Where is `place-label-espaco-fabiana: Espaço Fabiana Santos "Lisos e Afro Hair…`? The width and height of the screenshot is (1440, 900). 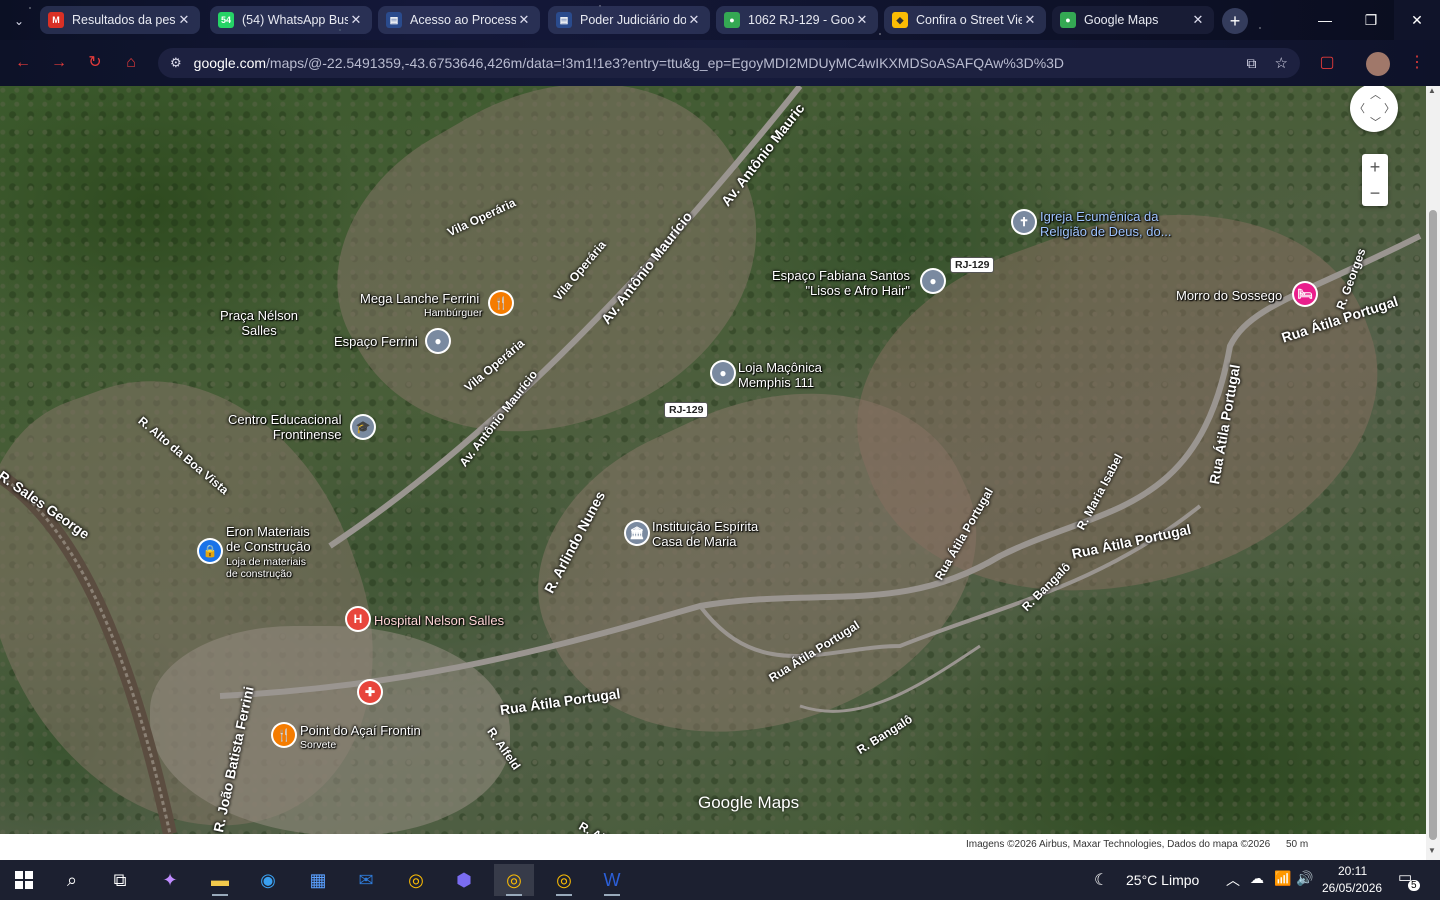
place-label-espaco-fabiana: Espaço Fabiana Santos "Lisos e Afro Hair… is located at coordinates (841, 283).